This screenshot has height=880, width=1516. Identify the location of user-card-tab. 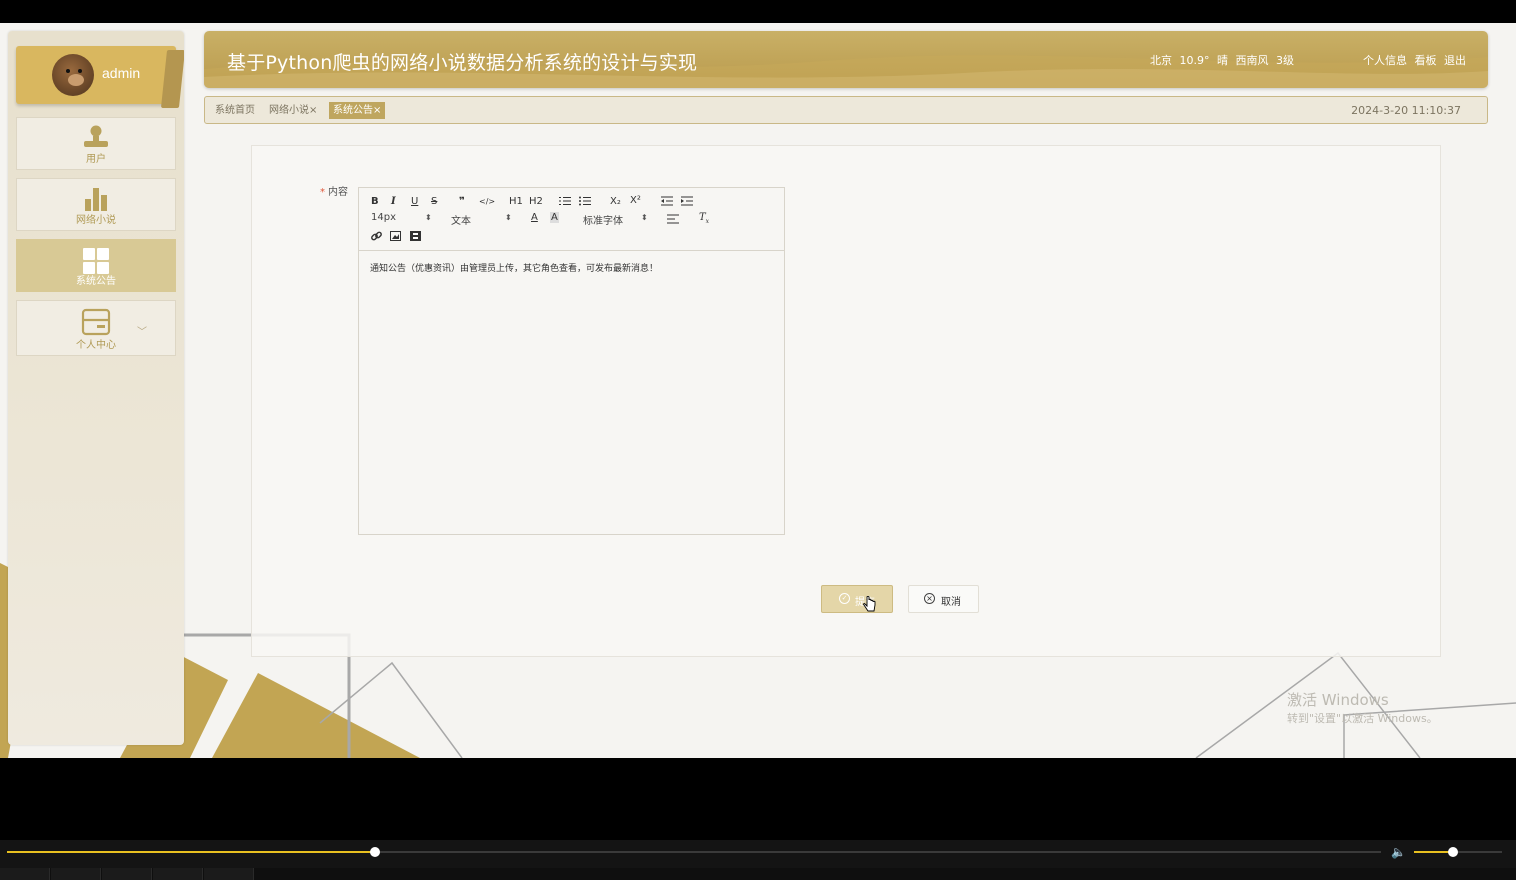
(172, 79).